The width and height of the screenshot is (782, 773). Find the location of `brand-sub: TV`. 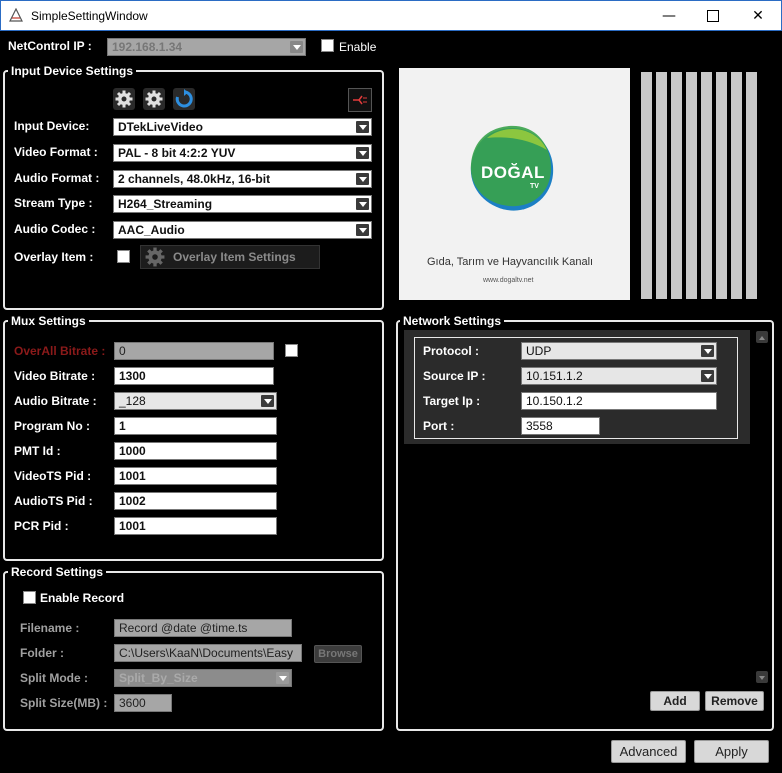

brand-sub: TV is located at coordinates (534, 186).